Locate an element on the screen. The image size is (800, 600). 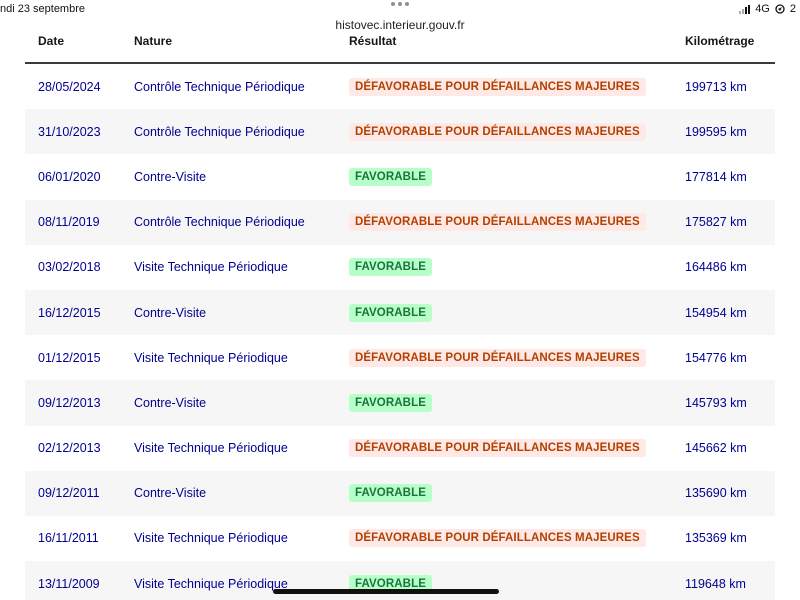
home-indicator is located at coordinates (386, 591).